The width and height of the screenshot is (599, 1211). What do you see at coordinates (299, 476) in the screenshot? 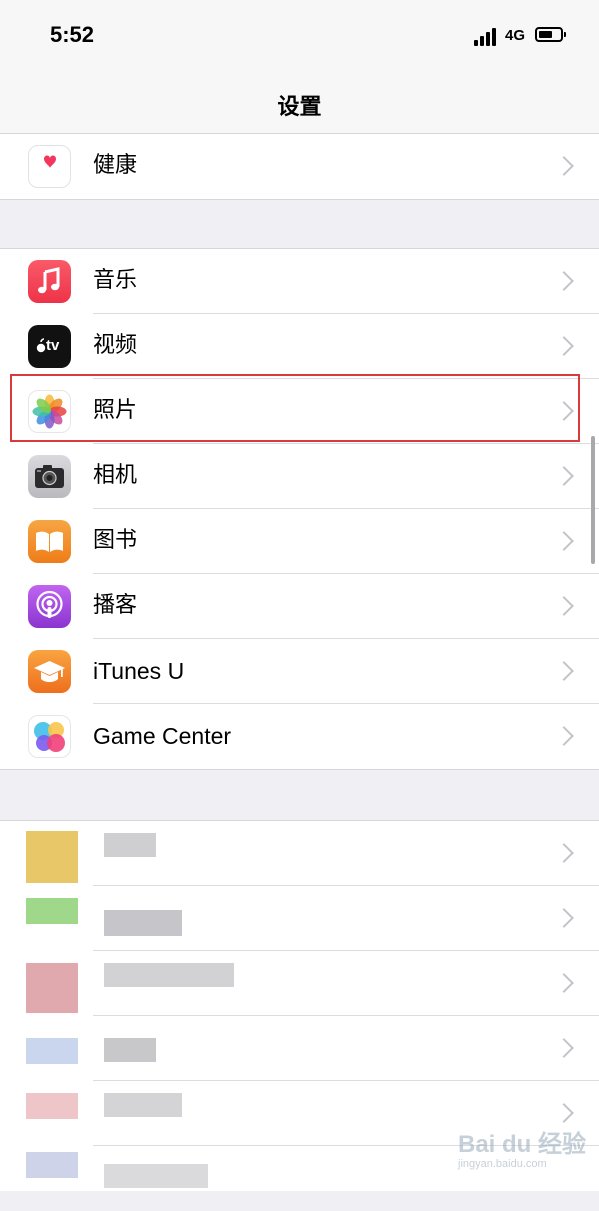
I see `settings-row-camera: 相机` at bounding box center [299, 476].